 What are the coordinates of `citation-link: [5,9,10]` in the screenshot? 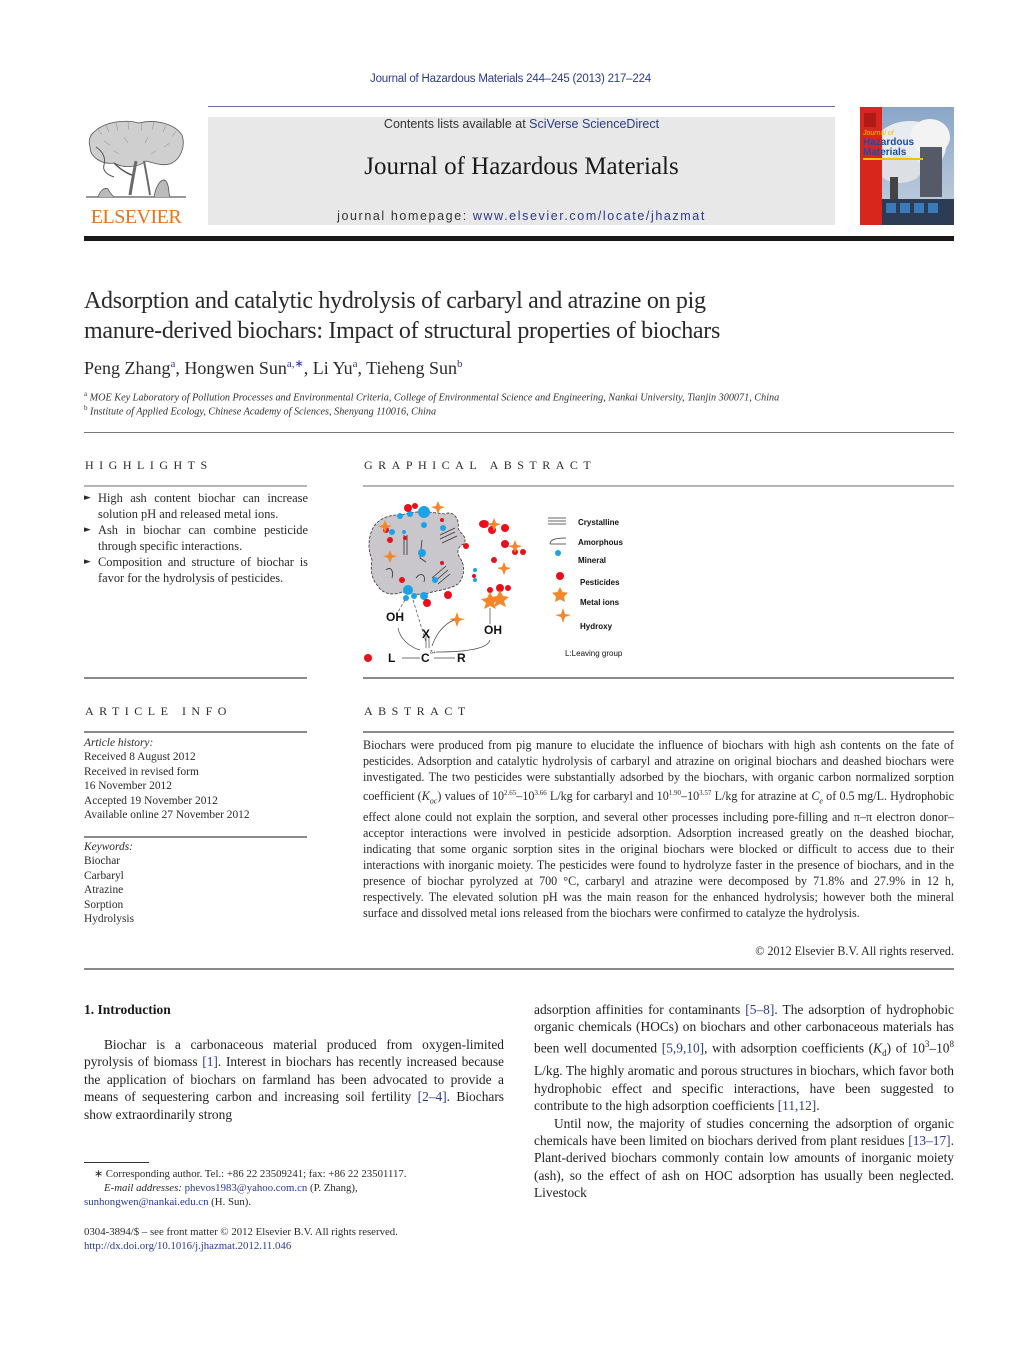 It's located at (683, 1047).